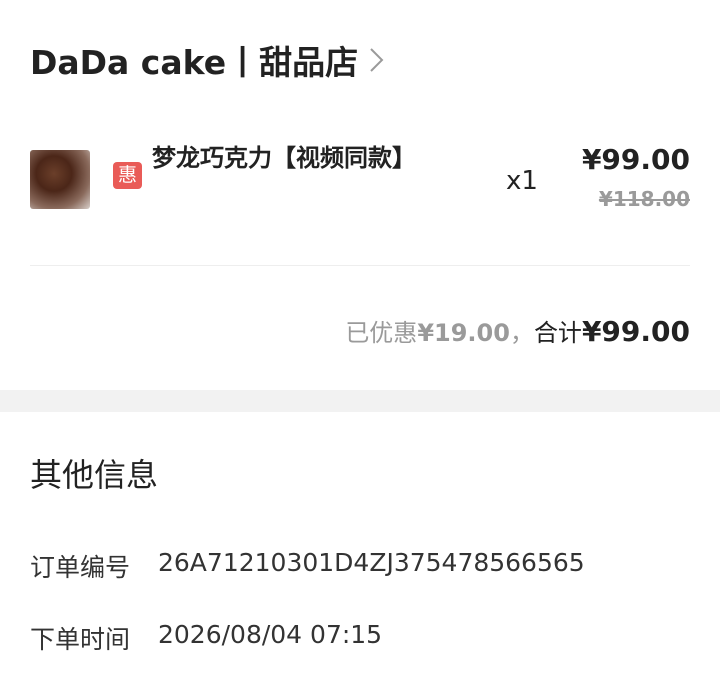 This screenshot has height=677, width=720. I want to click on product-quantity: x1, so click(522, 181).